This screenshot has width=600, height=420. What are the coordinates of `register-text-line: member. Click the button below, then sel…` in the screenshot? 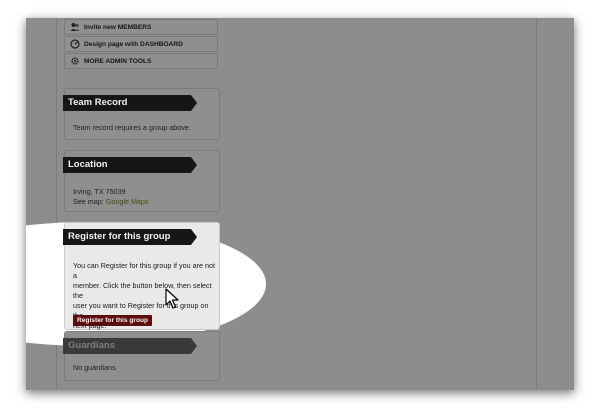 It's located at (142, 290).